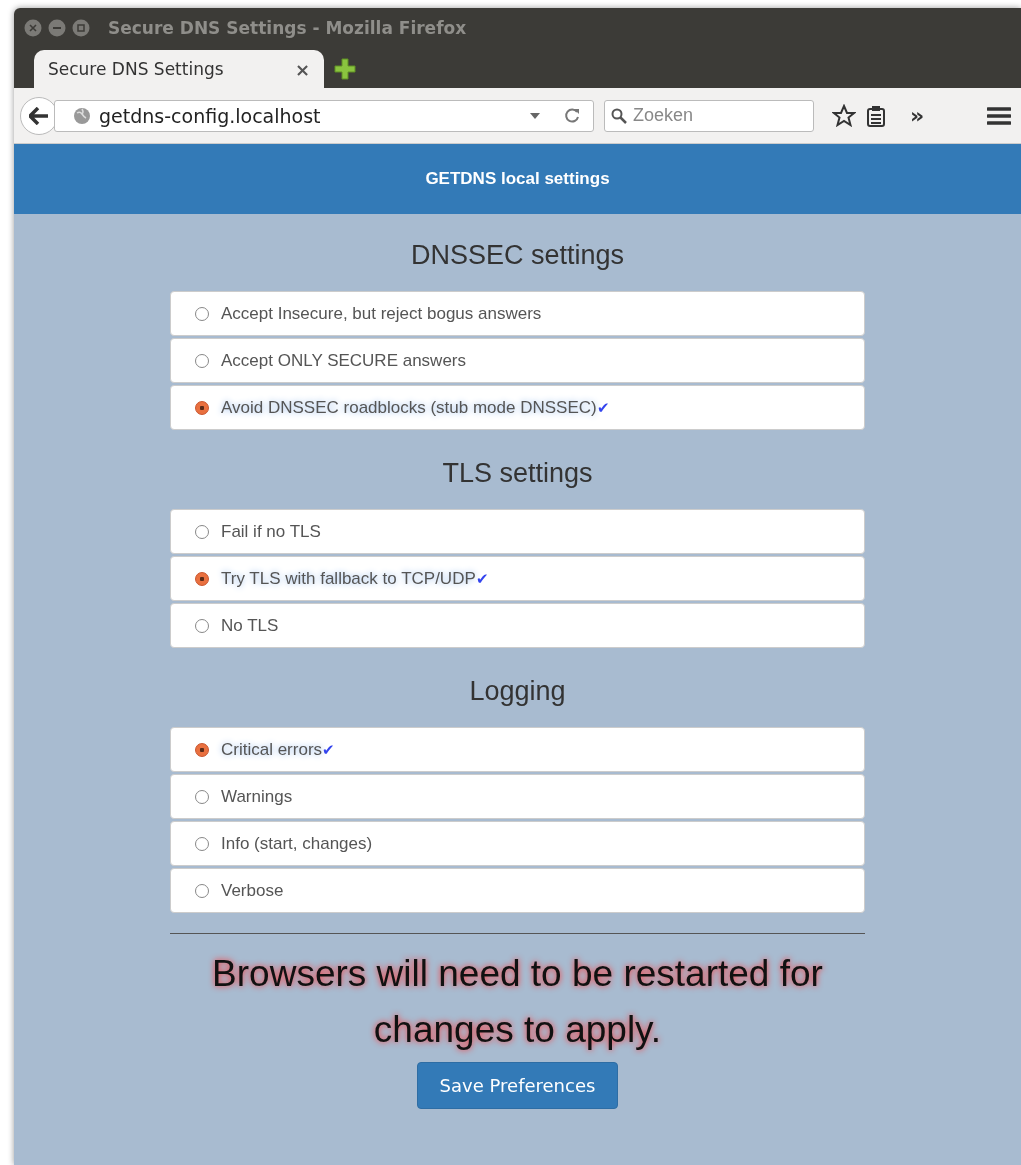 The image size is (1021, 1165). What do you see at coordinates (517, 360) in the screenshot?
I see `radio-option: Accept ONLY SECURE answers` at bounding box center [517, 360].